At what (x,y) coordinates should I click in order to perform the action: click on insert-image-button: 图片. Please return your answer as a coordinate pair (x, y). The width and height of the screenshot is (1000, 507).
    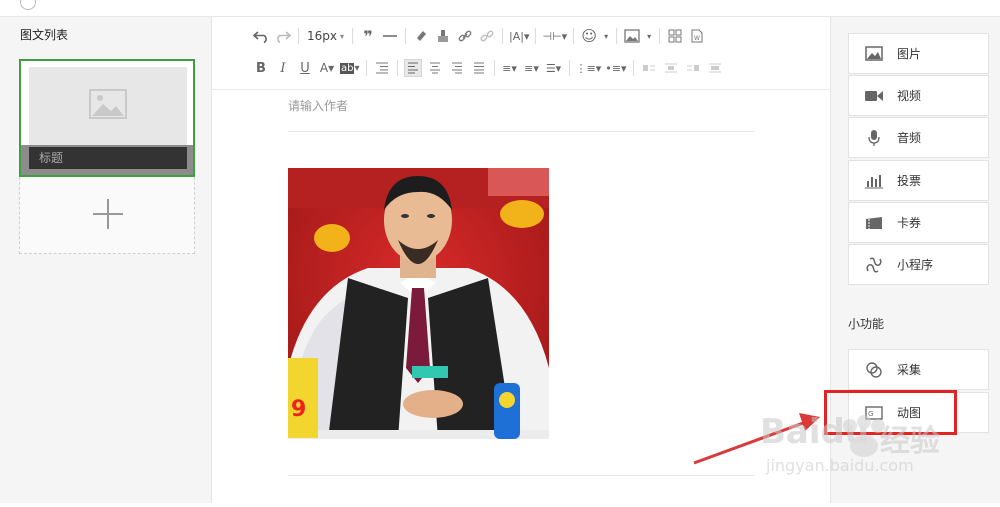
    Looking at the image, I should click on (918, 53).